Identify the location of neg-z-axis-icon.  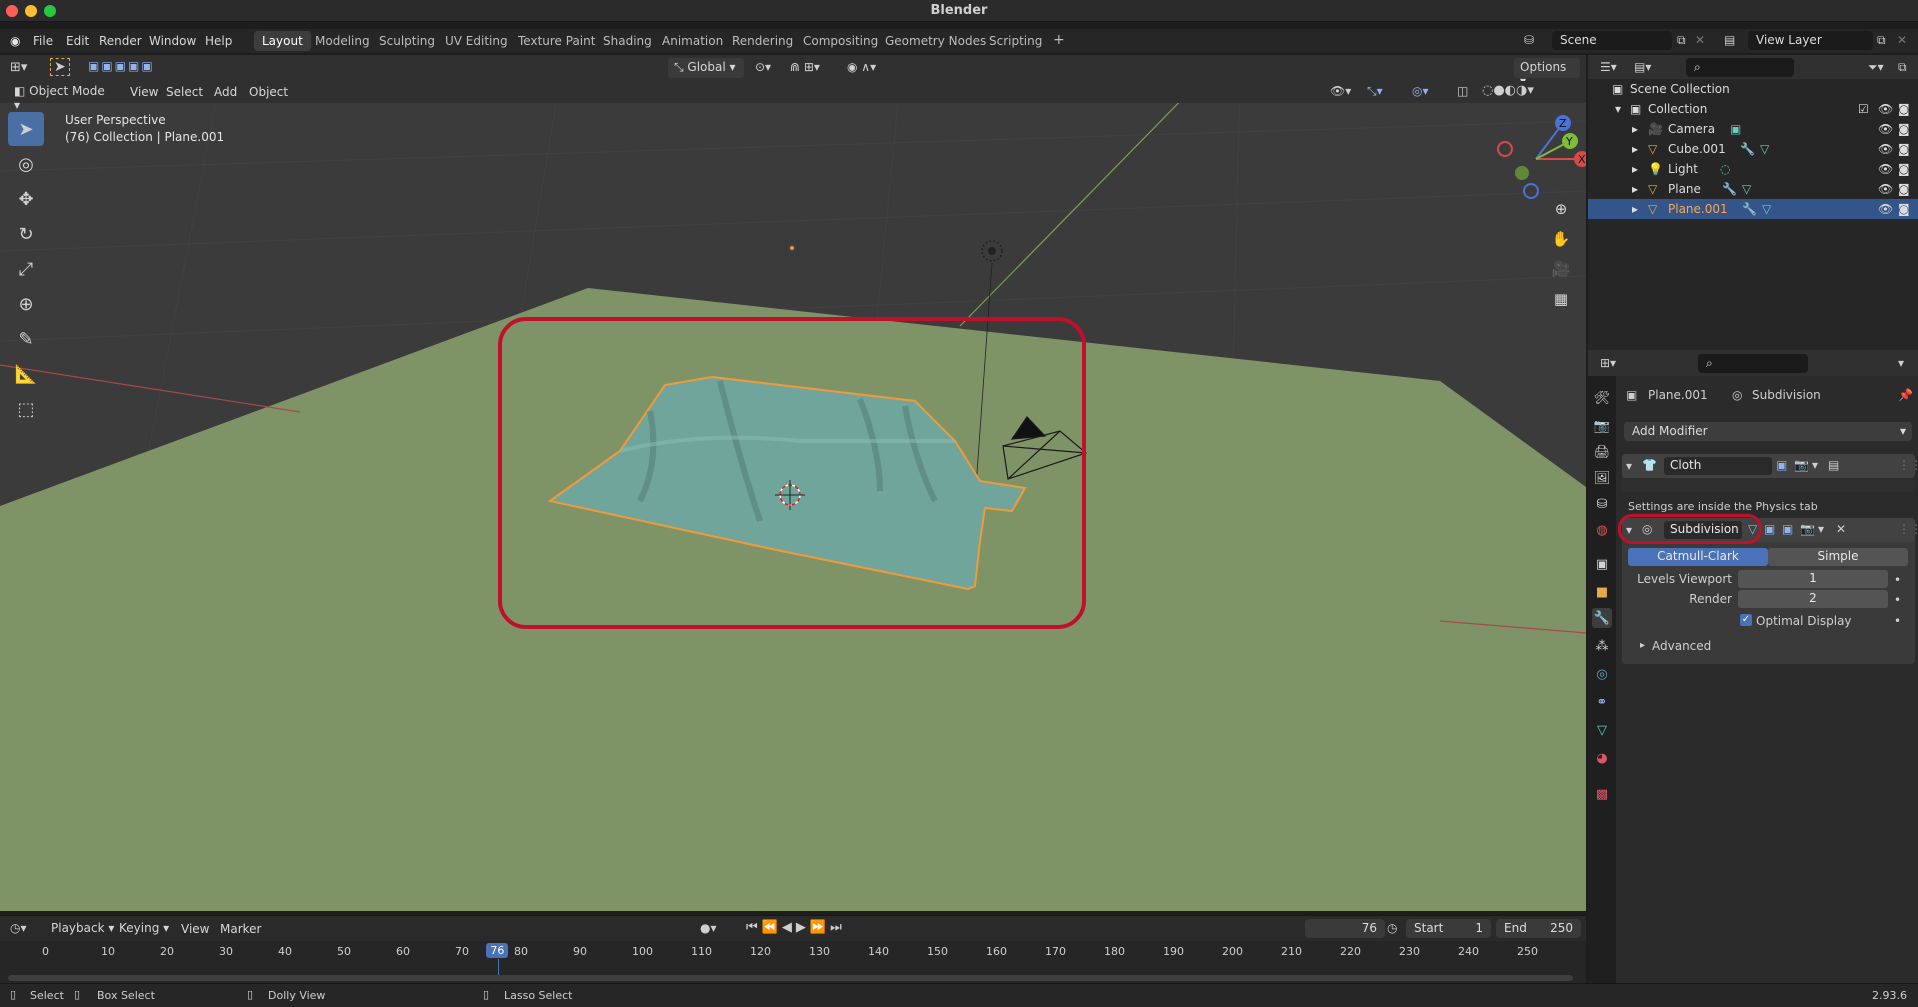
(1531, 191).